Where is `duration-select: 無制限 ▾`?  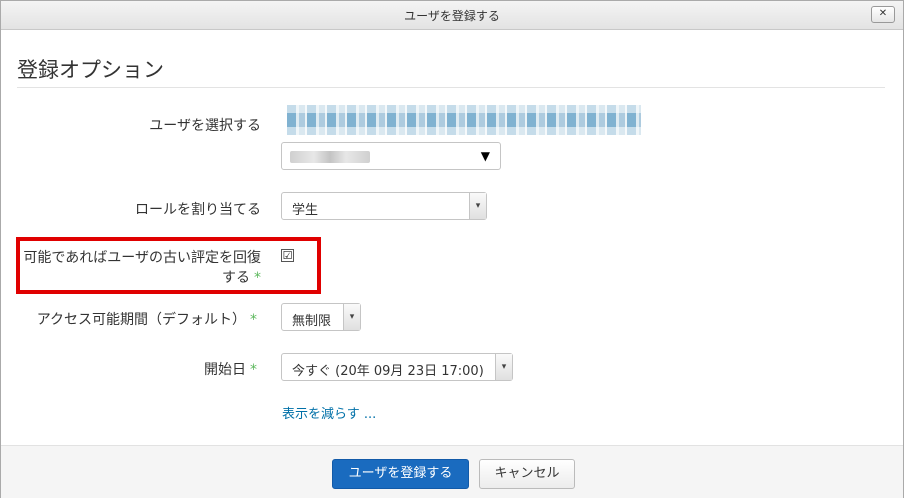
duration-select: 無制限 ▾ is located at coordinates (321, 317).